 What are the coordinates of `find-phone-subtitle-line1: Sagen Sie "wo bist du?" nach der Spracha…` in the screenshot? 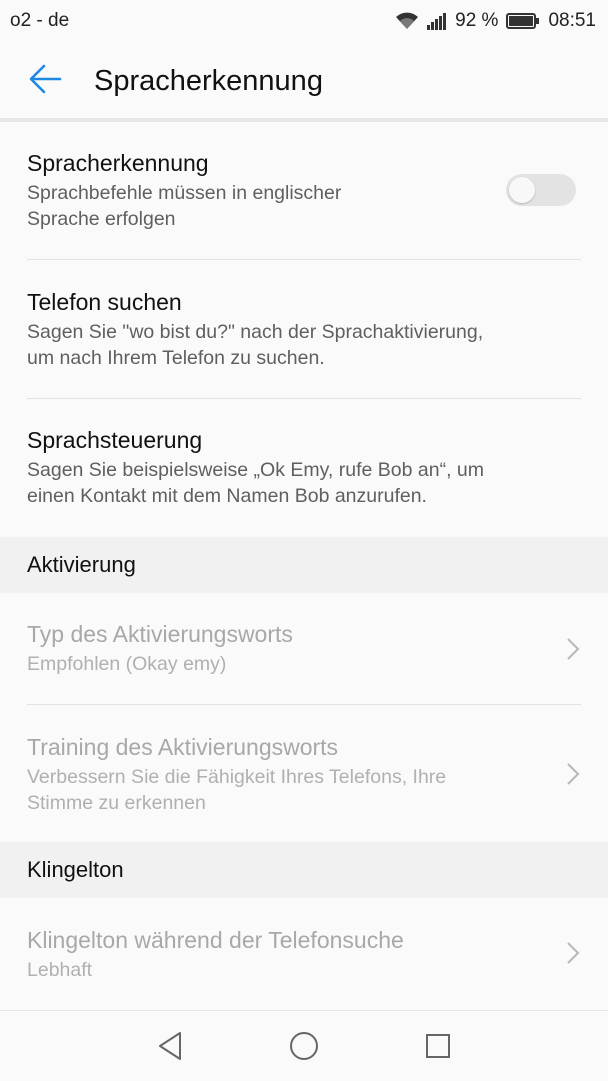 It's located at (255, 332).